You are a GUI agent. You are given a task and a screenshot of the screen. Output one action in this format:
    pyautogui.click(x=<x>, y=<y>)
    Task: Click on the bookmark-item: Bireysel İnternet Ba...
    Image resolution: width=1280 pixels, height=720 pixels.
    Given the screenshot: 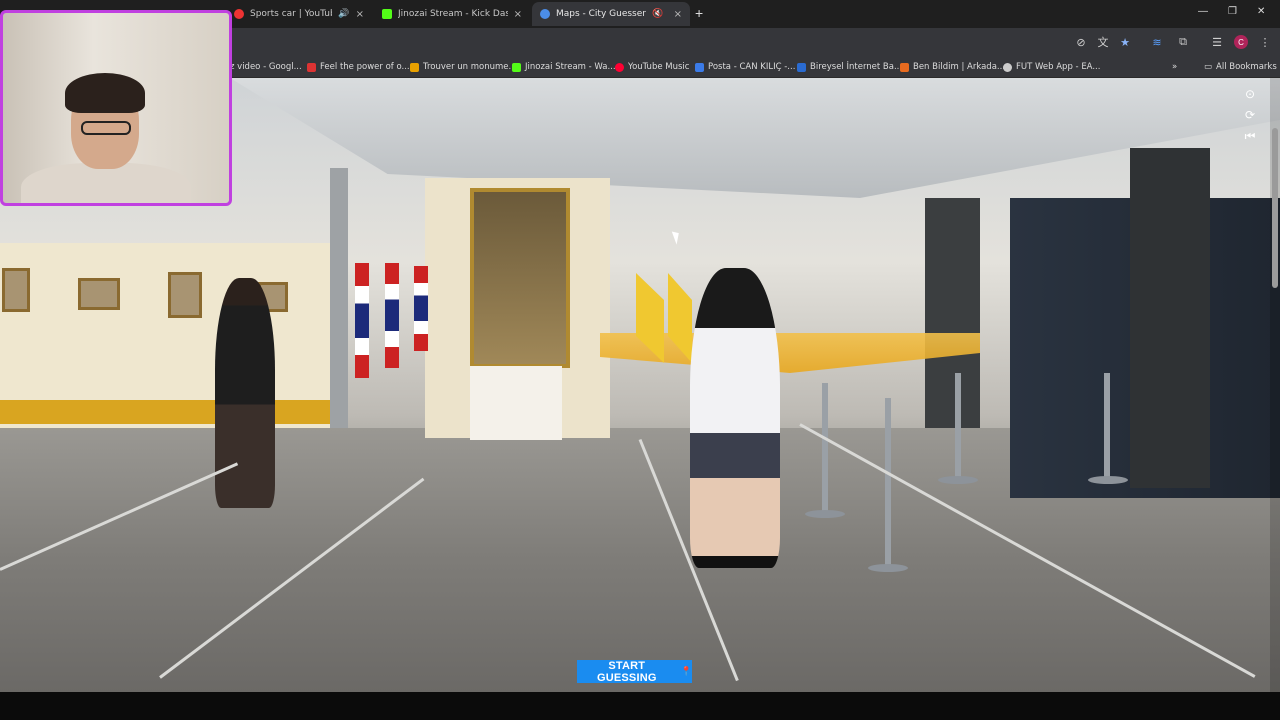 What is the action you would take?
    pyautogui.click(x=849, y=67)
    